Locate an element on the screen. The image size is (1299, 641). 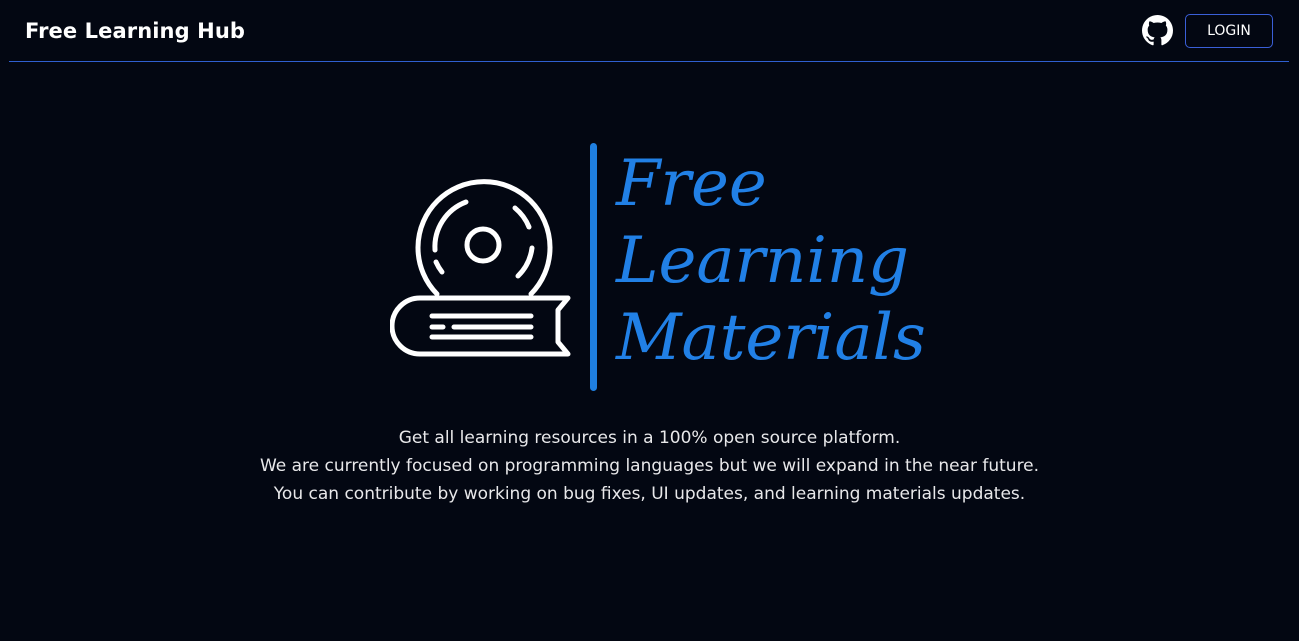
book-with-globe-icon is located at coordinates (483, 265).